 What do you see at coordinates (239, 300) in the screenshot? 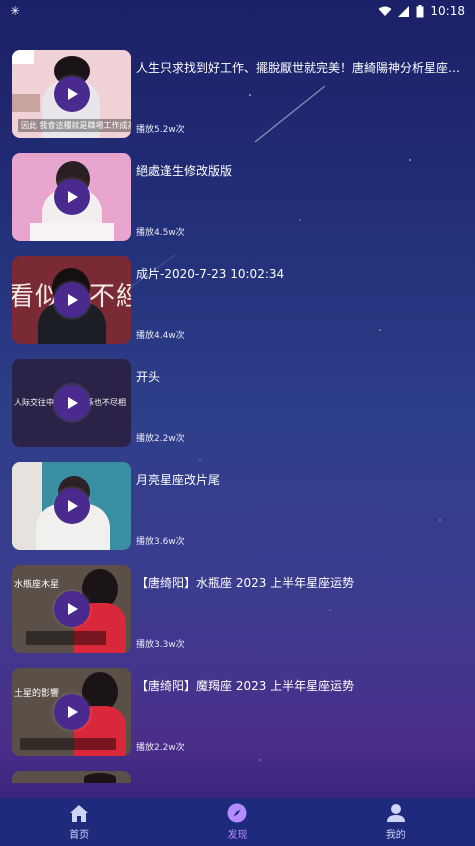
I see `video-item: 看似 不經 成片-2020-7-23 10:02:34 播放4.4w次` at bounding box center [239, 300].